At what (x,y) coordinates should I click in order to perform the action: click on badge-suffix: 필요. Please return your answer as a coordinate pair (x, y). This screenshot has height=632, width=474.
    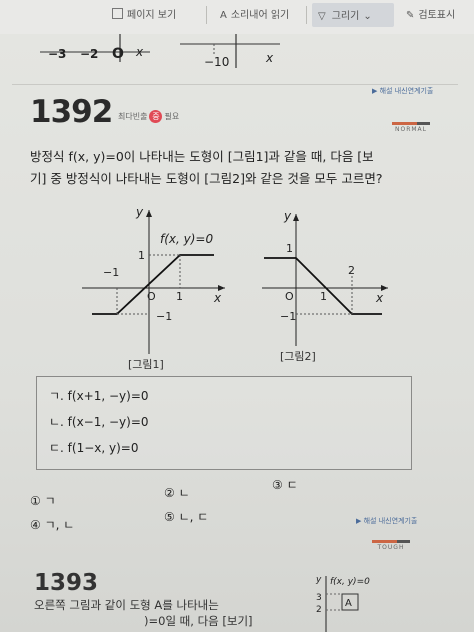
    Looking at the image, I should click on (172, 116).